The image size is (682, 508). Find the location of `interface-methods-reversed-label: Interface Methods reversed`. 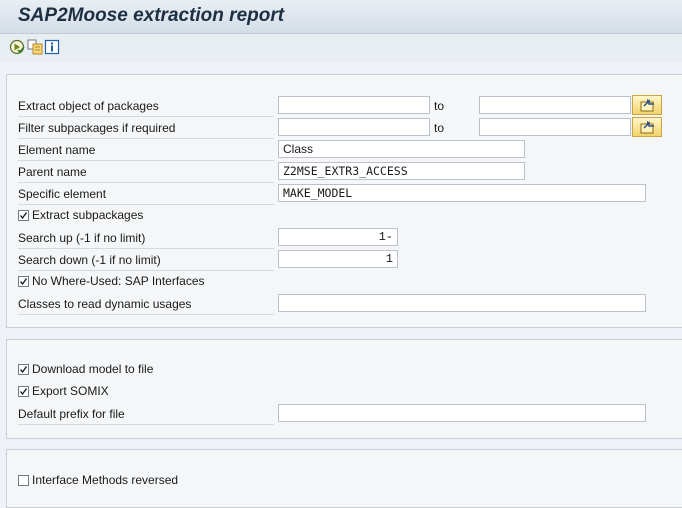

interface-methods-reversed-label: Interface Methods reversed is located at coordinates (105, 480).